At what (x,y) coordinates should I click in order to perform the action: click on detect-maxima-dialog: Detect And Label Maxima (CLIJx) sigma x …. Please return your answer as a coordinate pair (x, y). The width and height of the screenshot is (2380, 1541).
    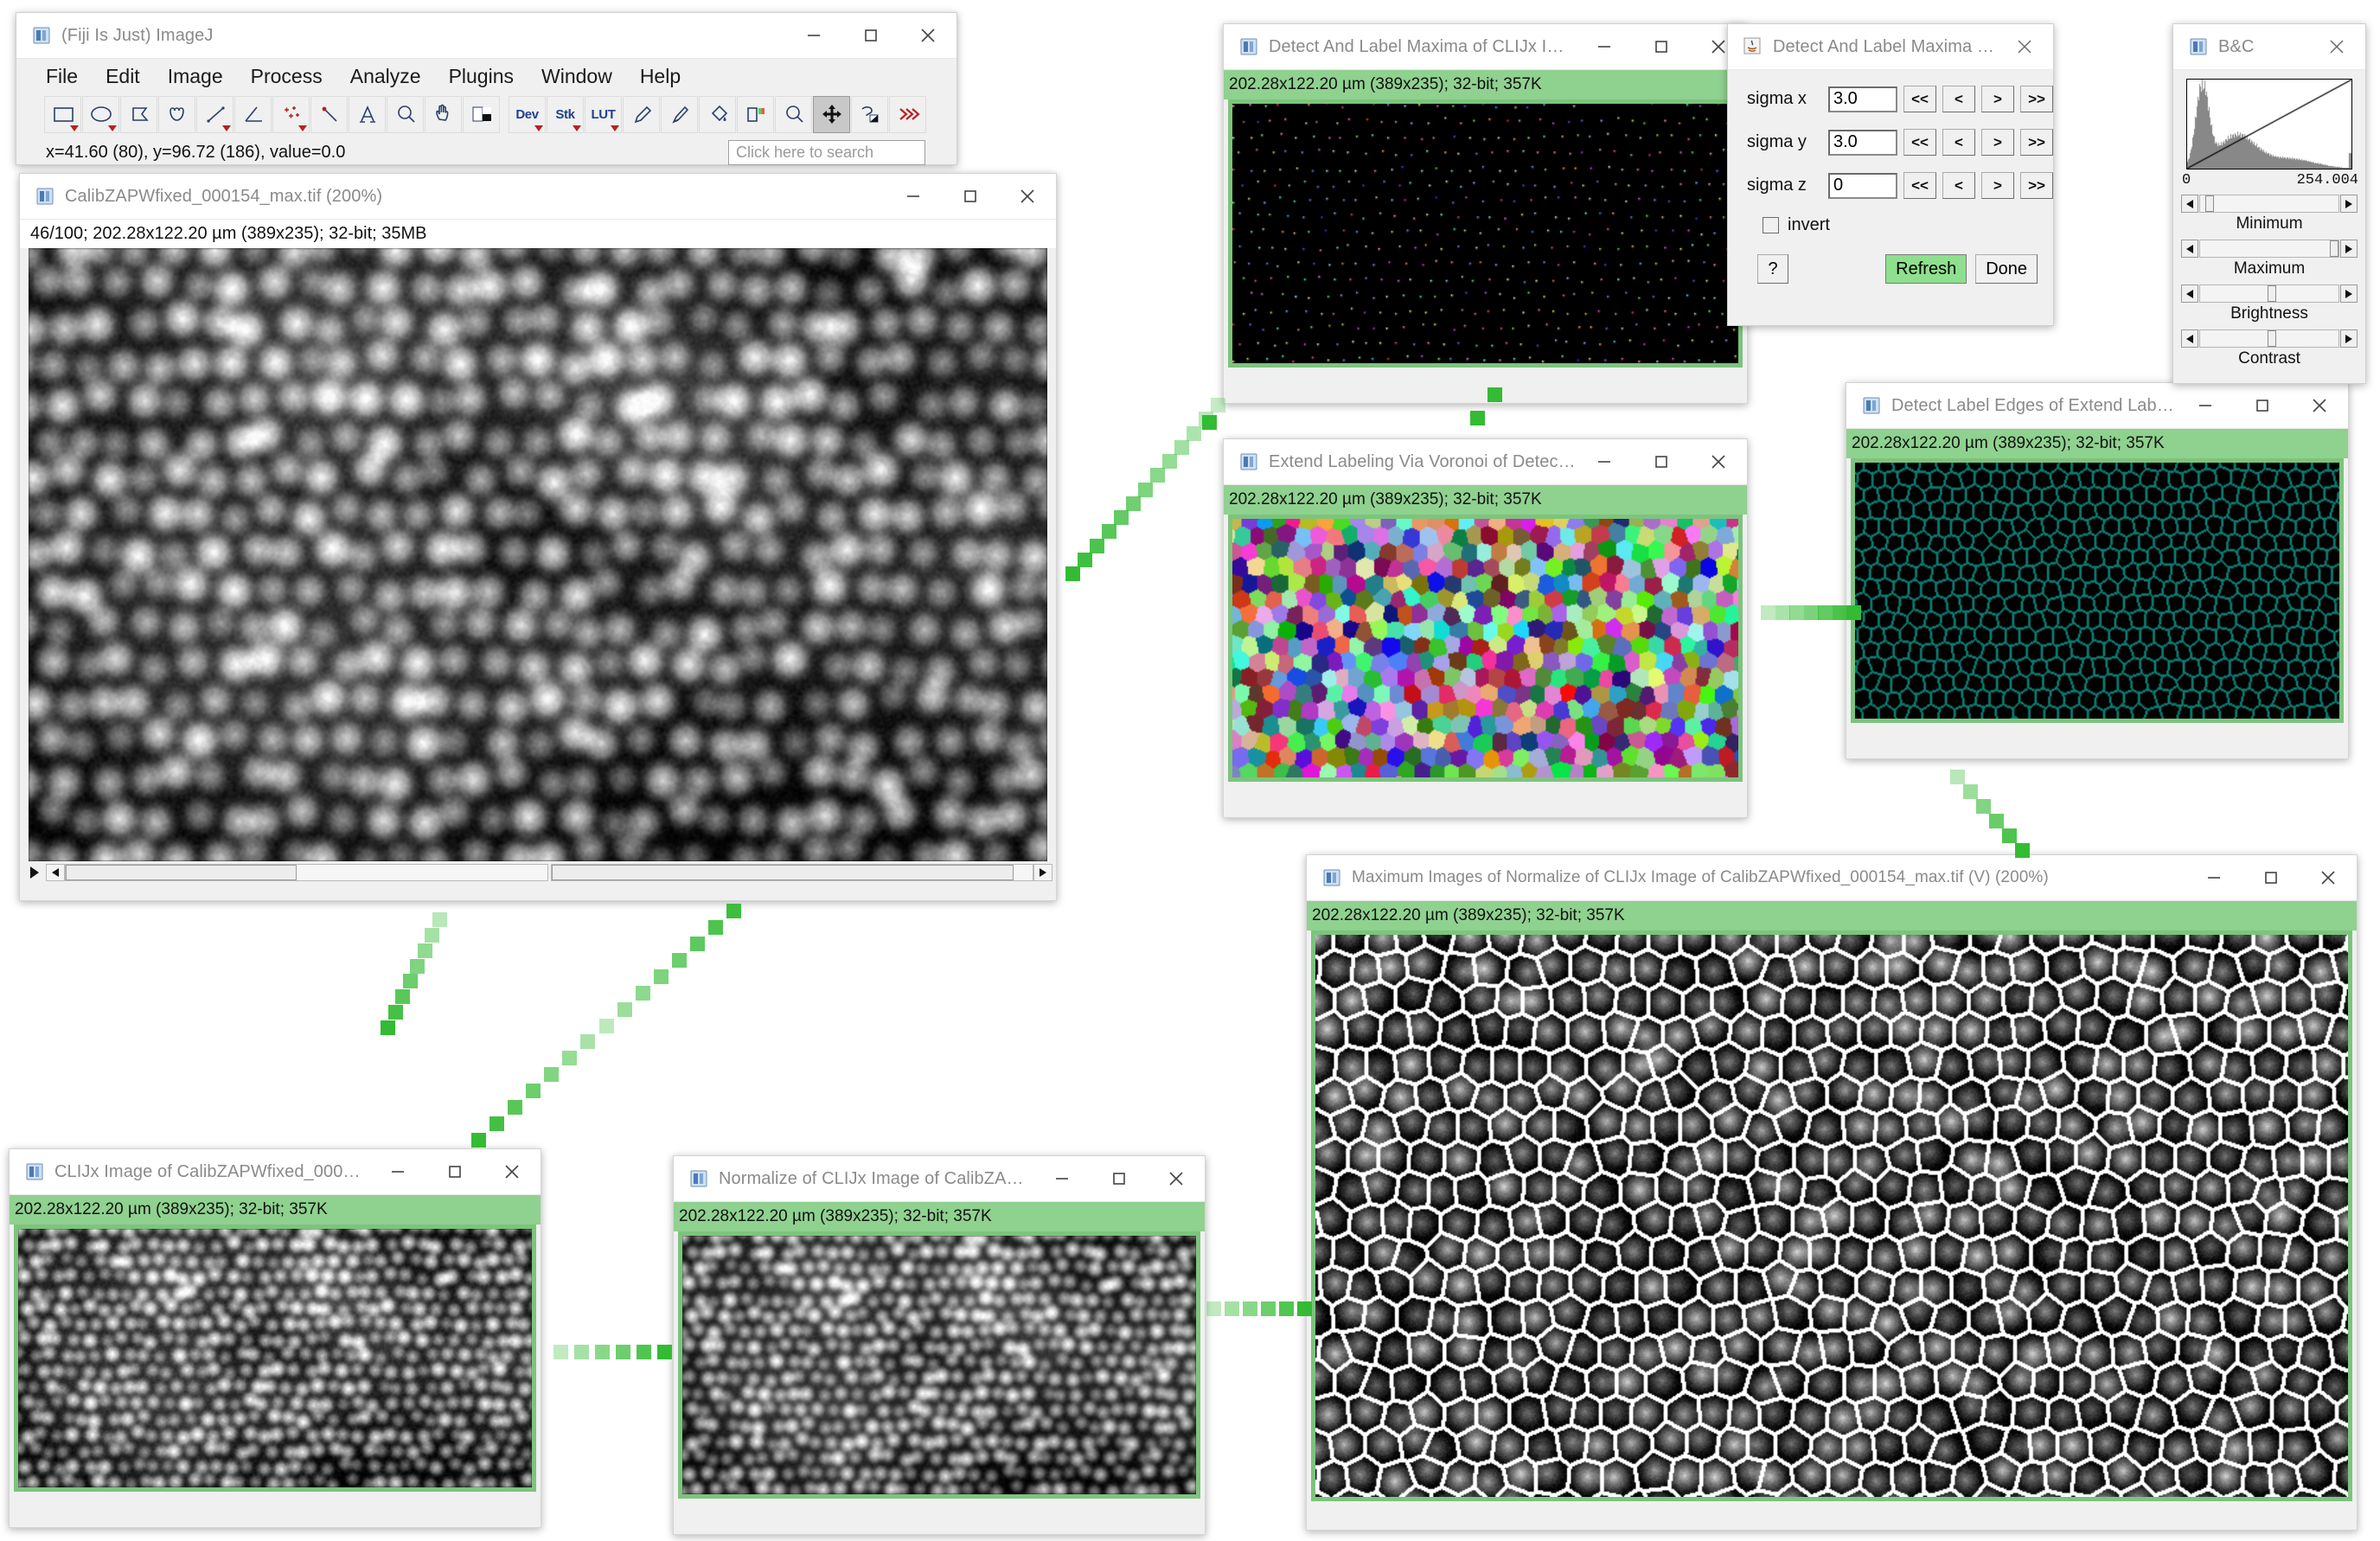
    Looking at the image, I should click on (1891, 174).